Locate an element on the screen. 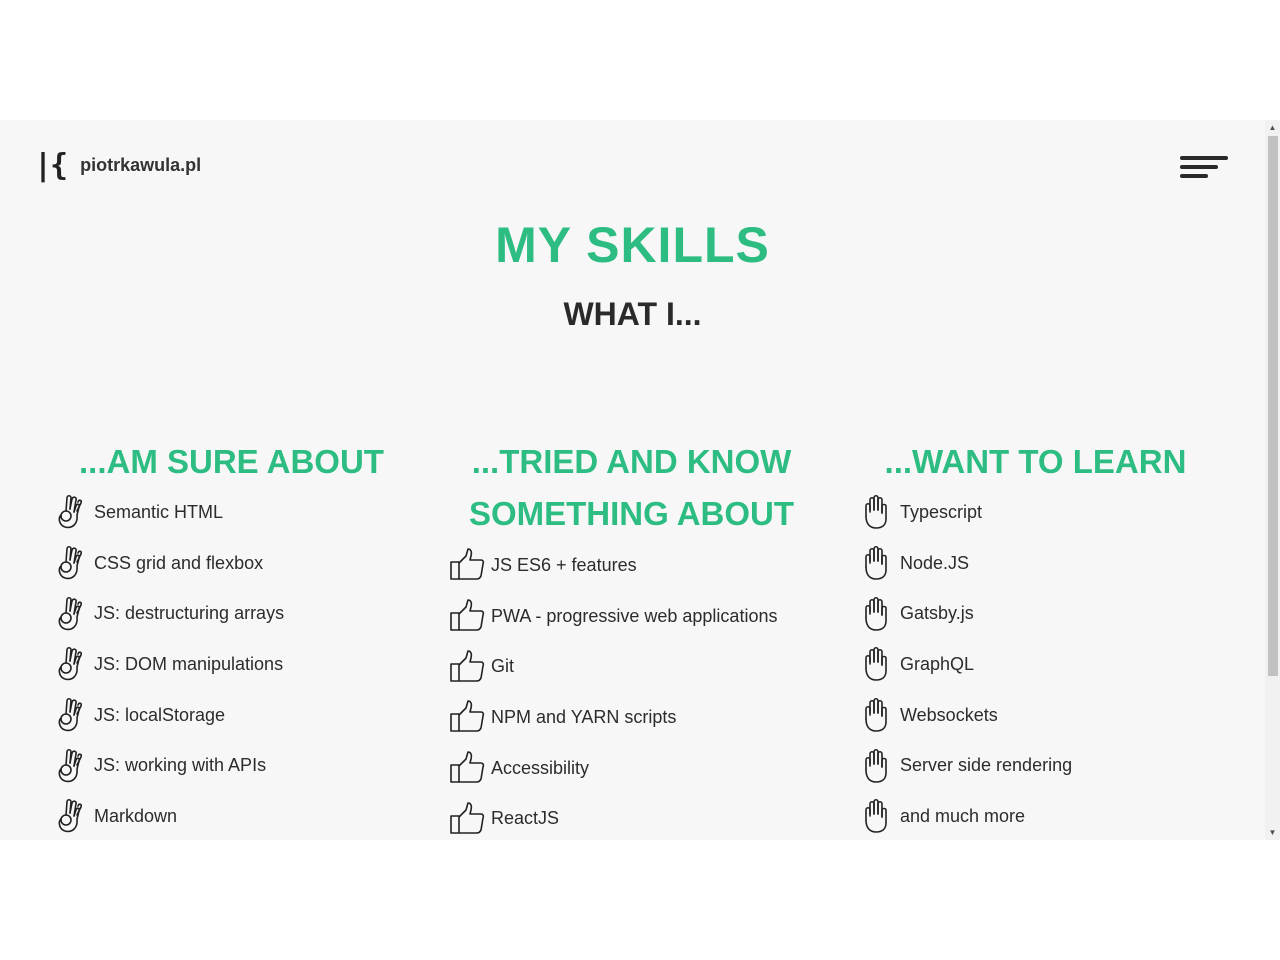  list-item: and much more is located at coordinates (1038, 815).